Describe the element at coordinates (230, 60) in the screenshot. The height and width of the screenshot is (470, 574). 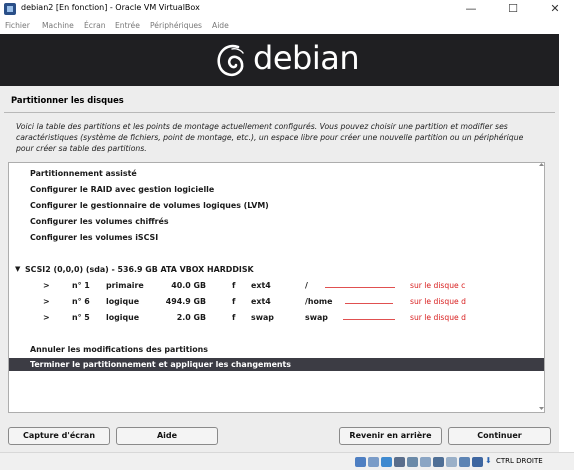
I see `debian-swirl-icon` at that location.